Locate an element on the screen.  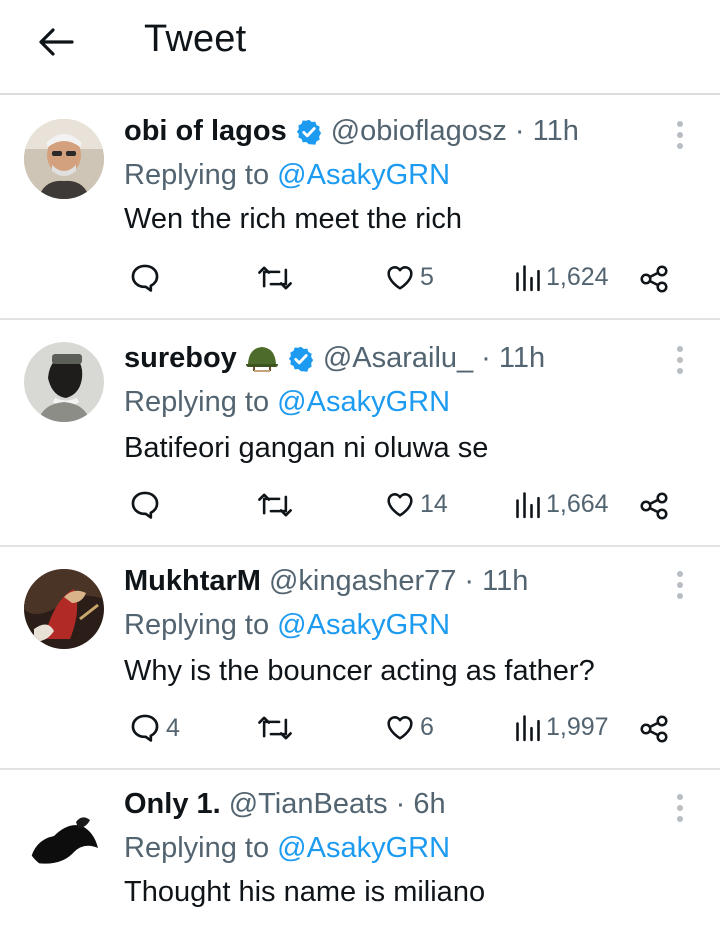
like-button: 14 is located at coordinates (416, 504).